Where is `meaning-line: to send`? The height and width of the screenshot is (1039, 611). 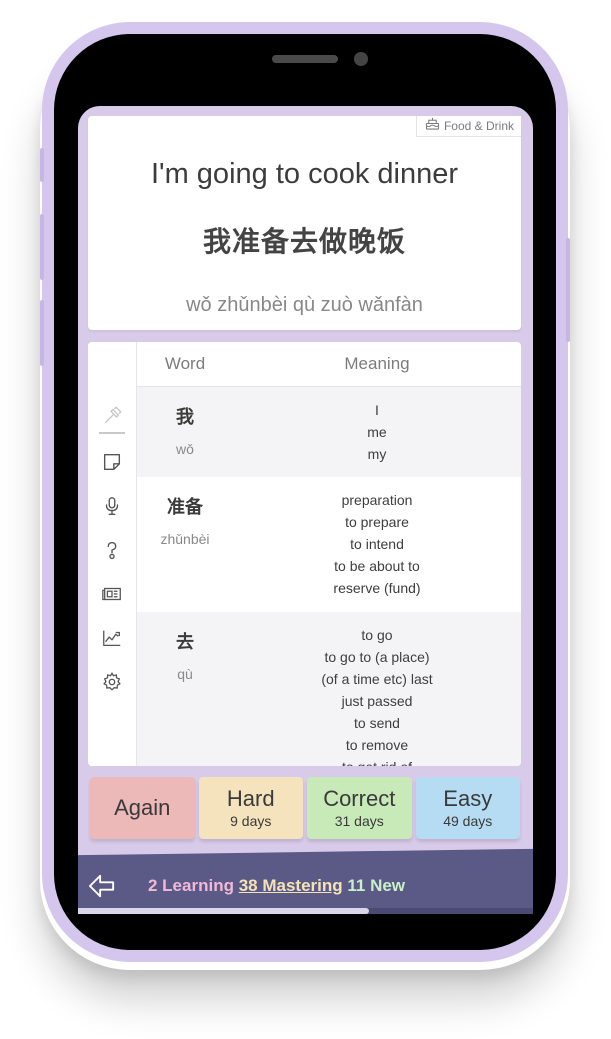 meaning-line: to send is located at coordinates (377, 723).